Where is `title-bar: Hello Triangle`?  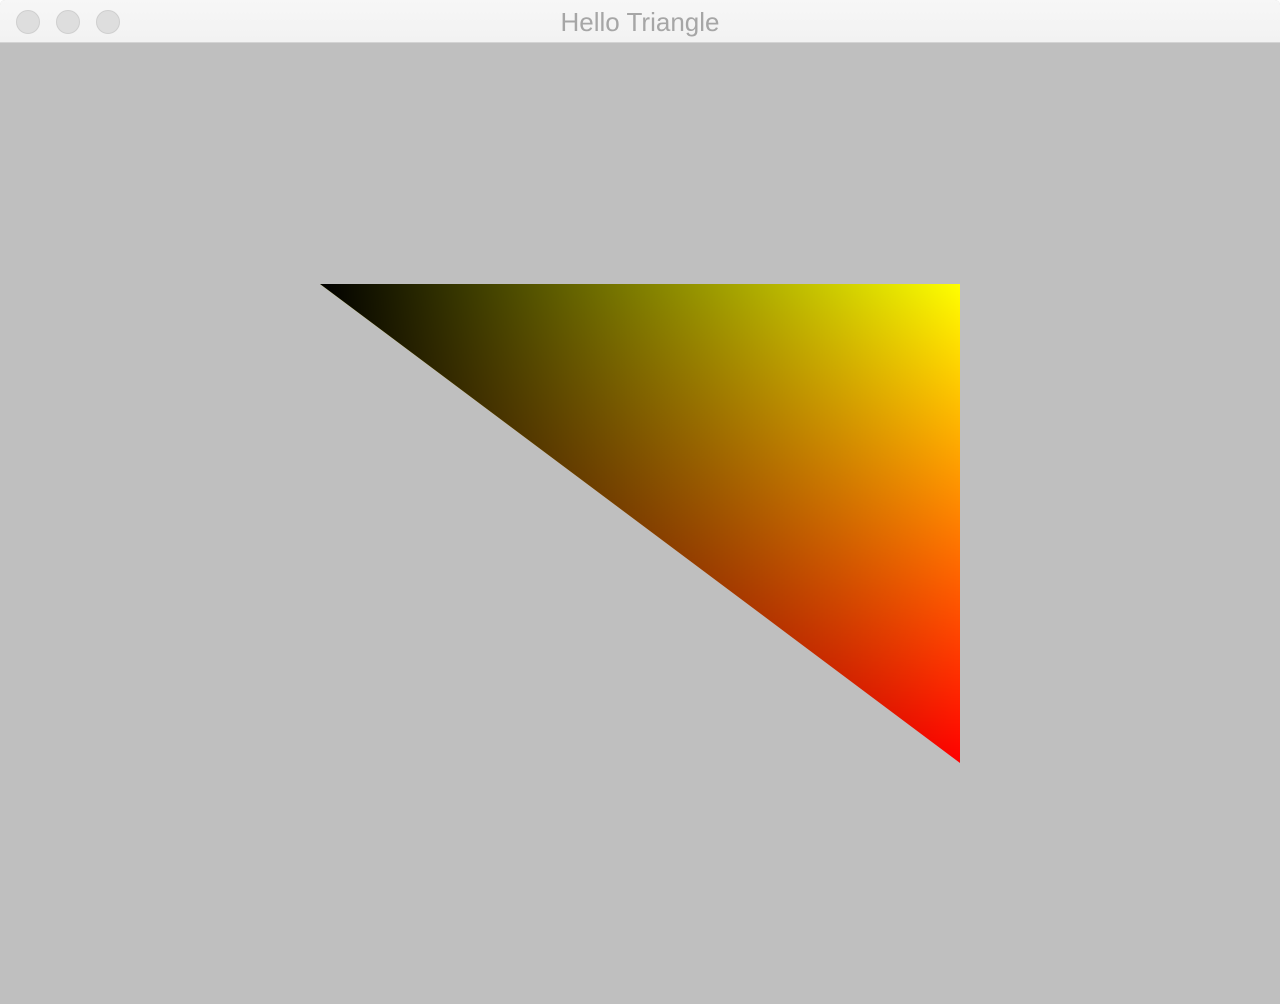 title-bar: Hello Triangle is located at coordinates (640, 21).